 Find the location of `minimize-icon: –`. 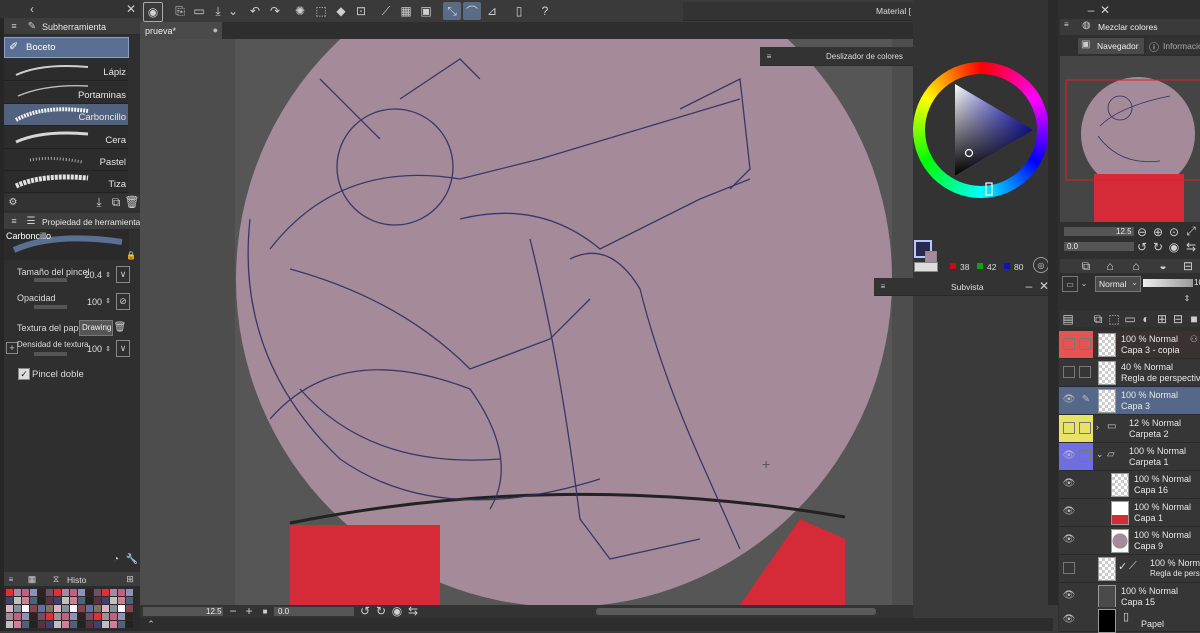

minimize-icon: – is located at coordinates (1091, 10).